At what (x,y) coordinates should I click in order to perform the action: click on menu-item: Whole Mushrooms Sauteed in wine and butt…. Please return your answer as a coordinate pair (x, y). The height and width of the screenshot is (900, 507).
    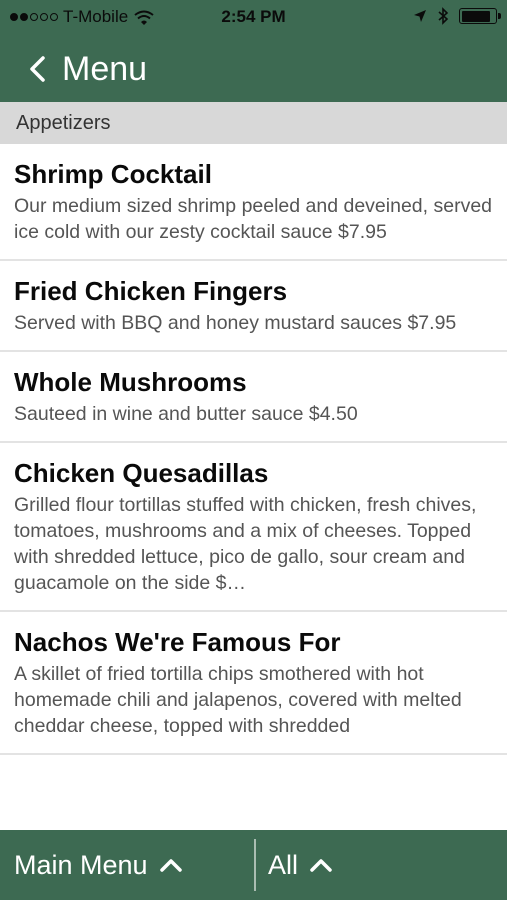
    Looking at the image, I should click on (253, 397).